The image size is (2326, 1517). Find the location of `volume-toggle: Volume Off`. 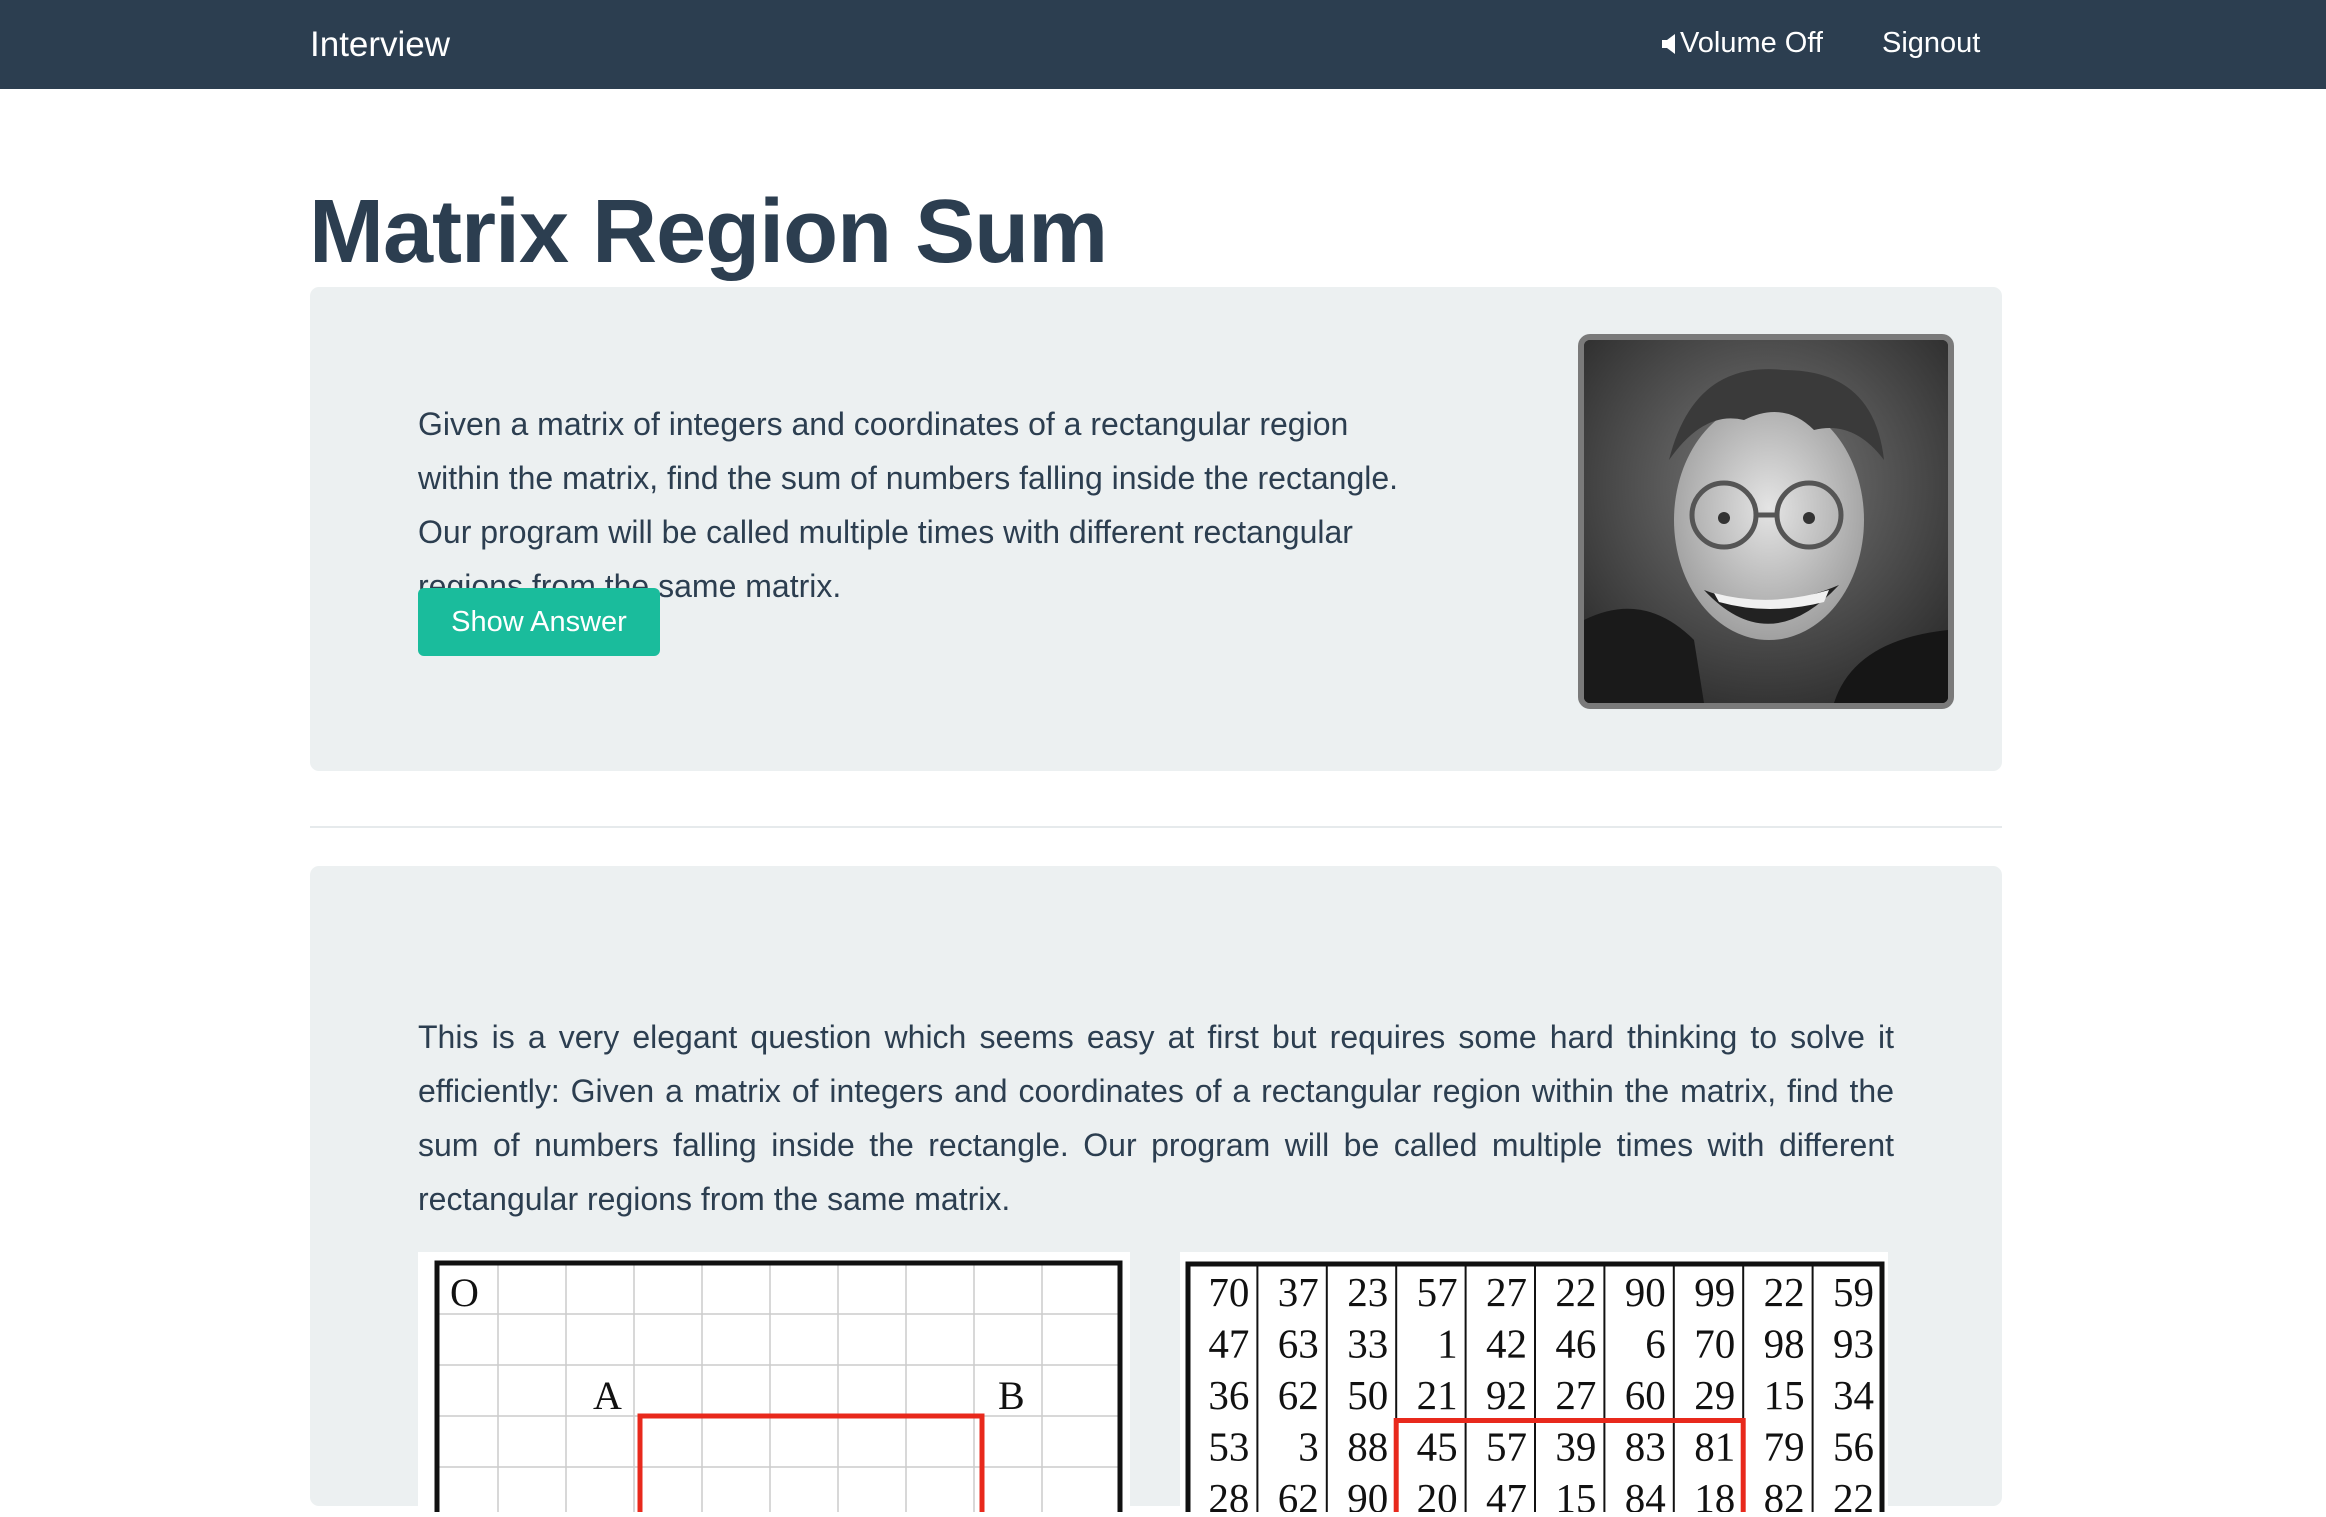

volume-toggle: Volume Off is located at coordinates (1742, 43).